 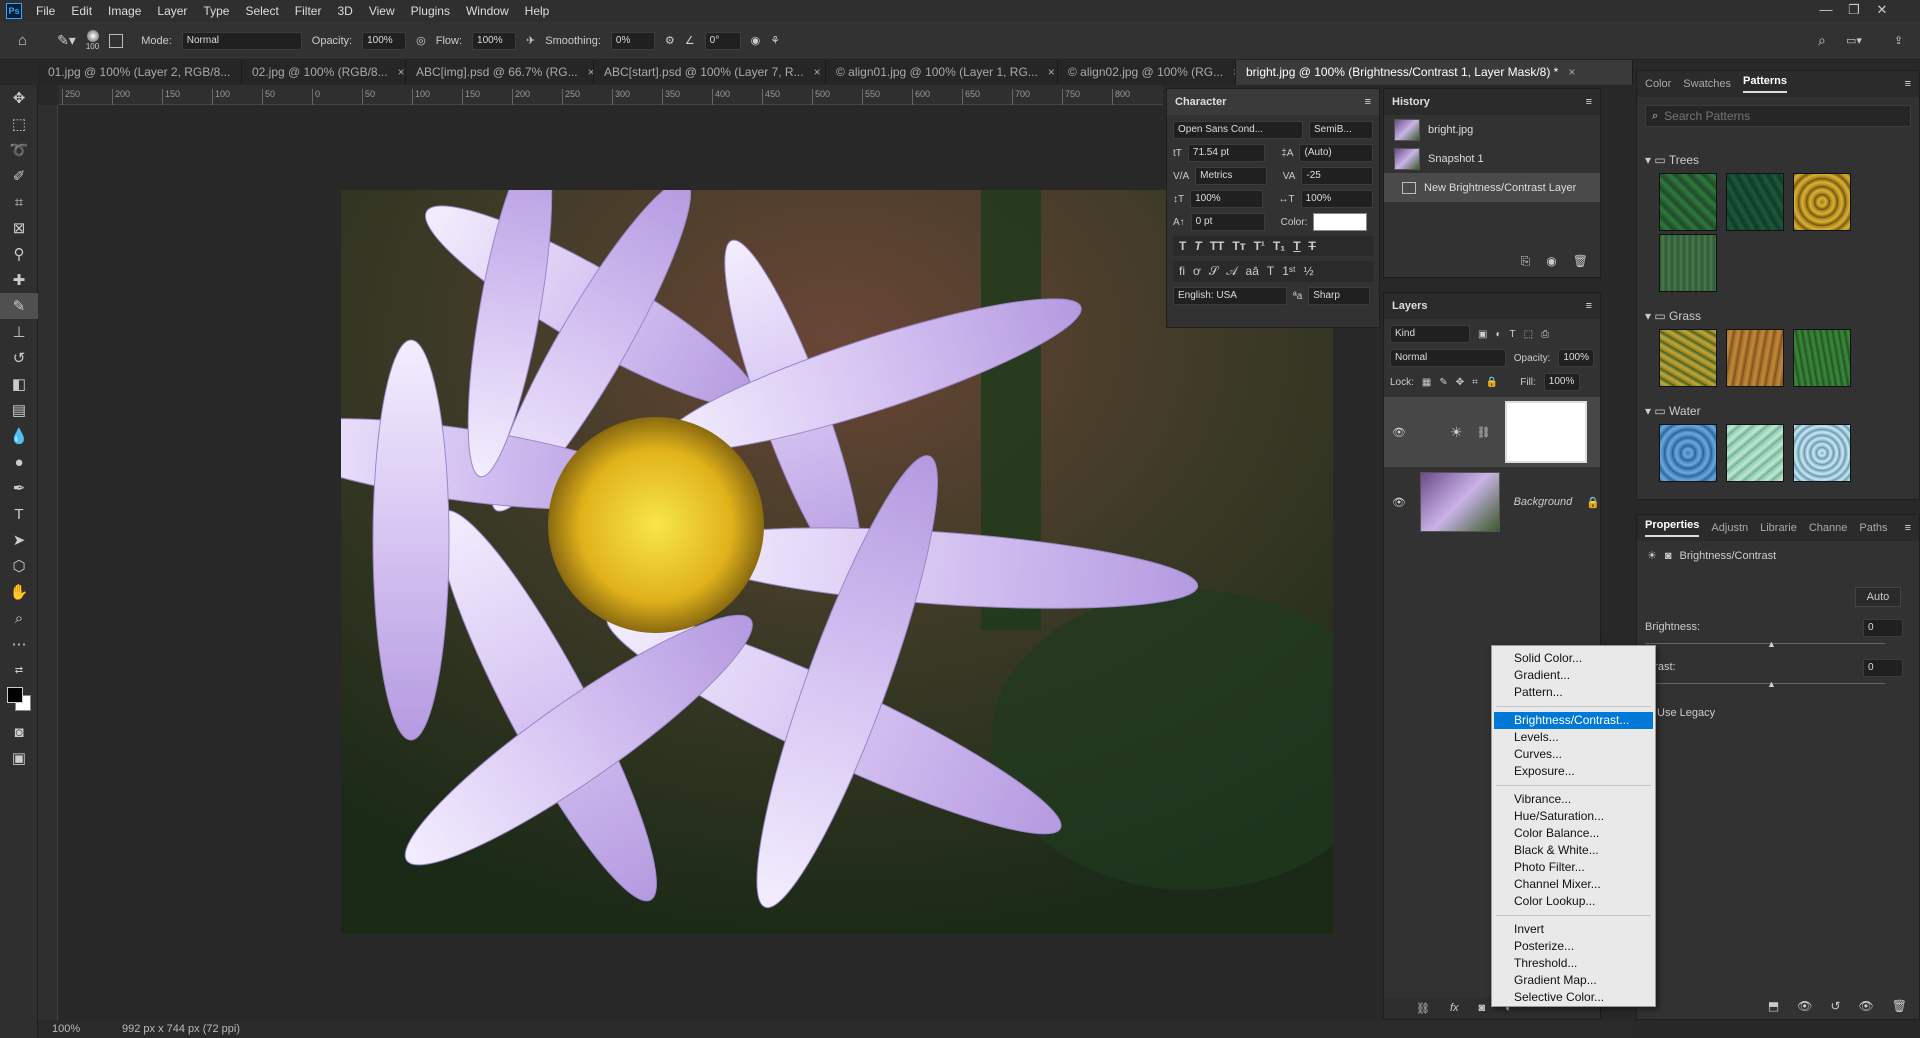 What do you see at coordinates (384, 40) in the screenshot?
I see `opacity-field: 100%` at bounding box center [384, 40].